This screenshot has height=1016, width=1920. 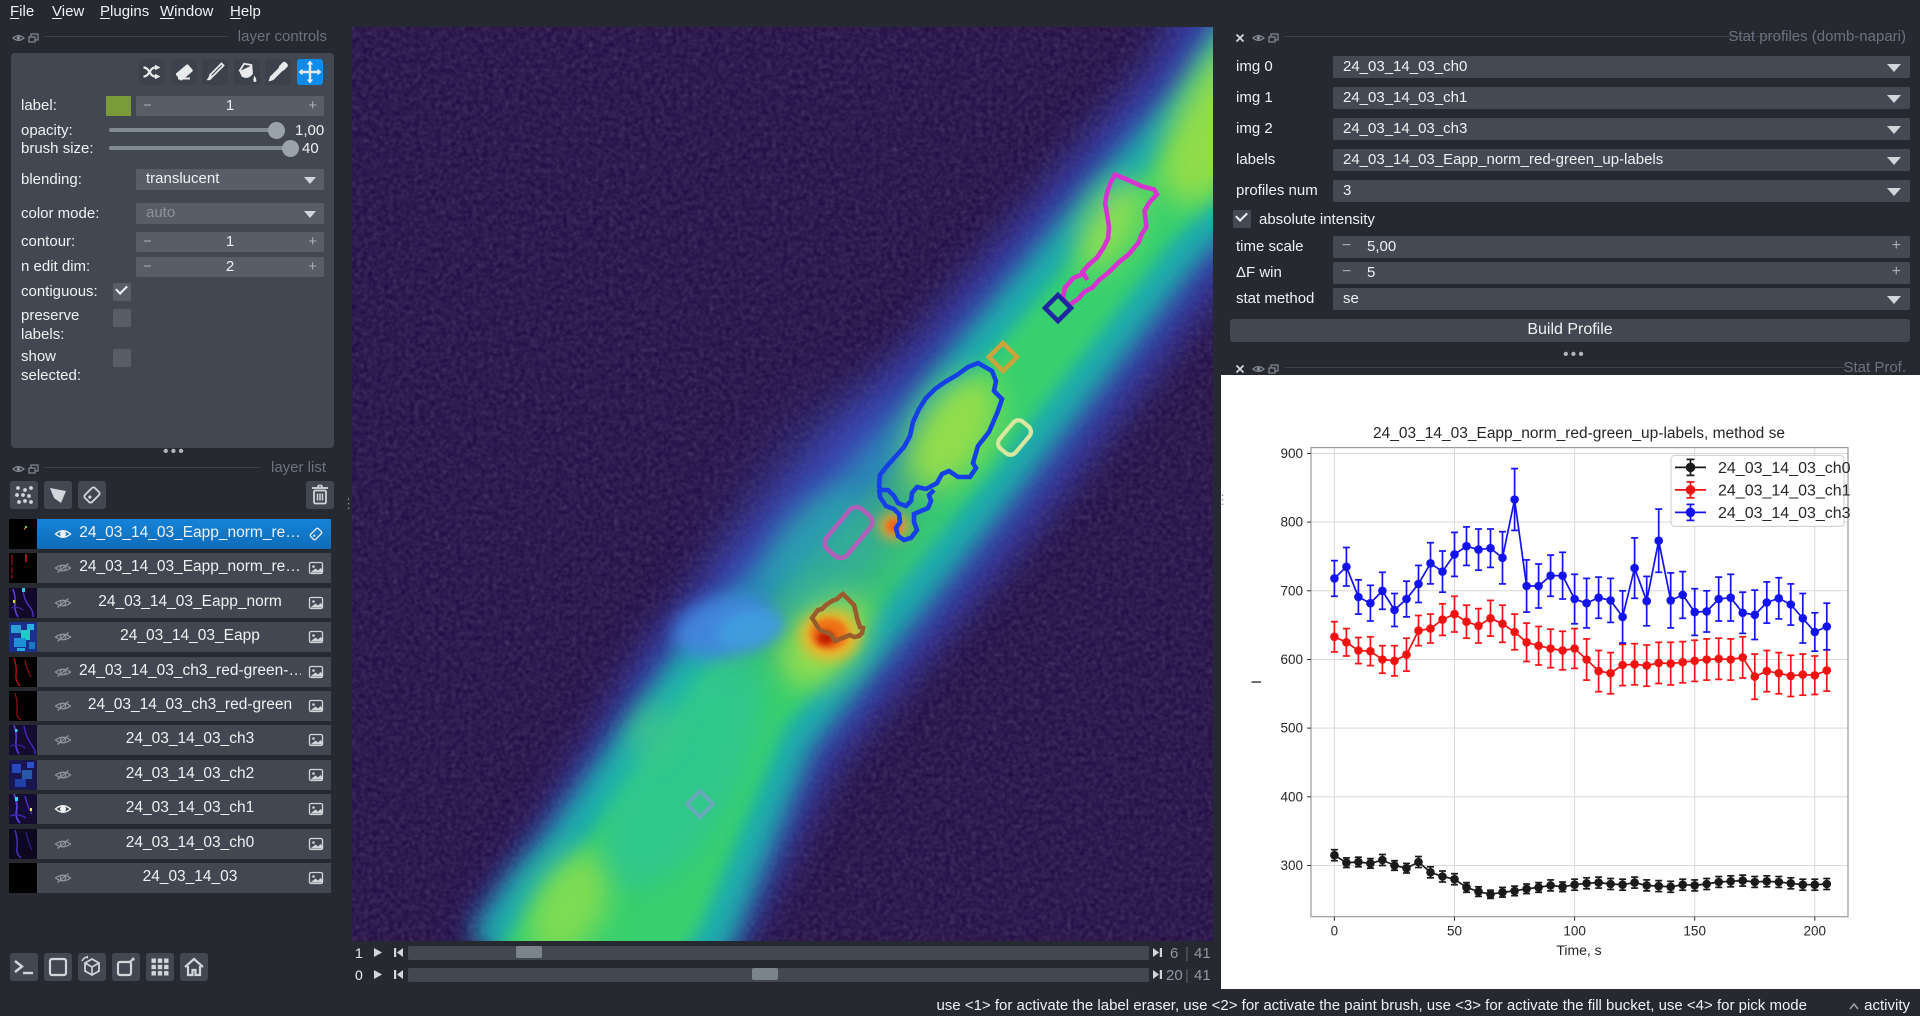 I want to click on svg-text: 900, so click(x=1291, y=453).